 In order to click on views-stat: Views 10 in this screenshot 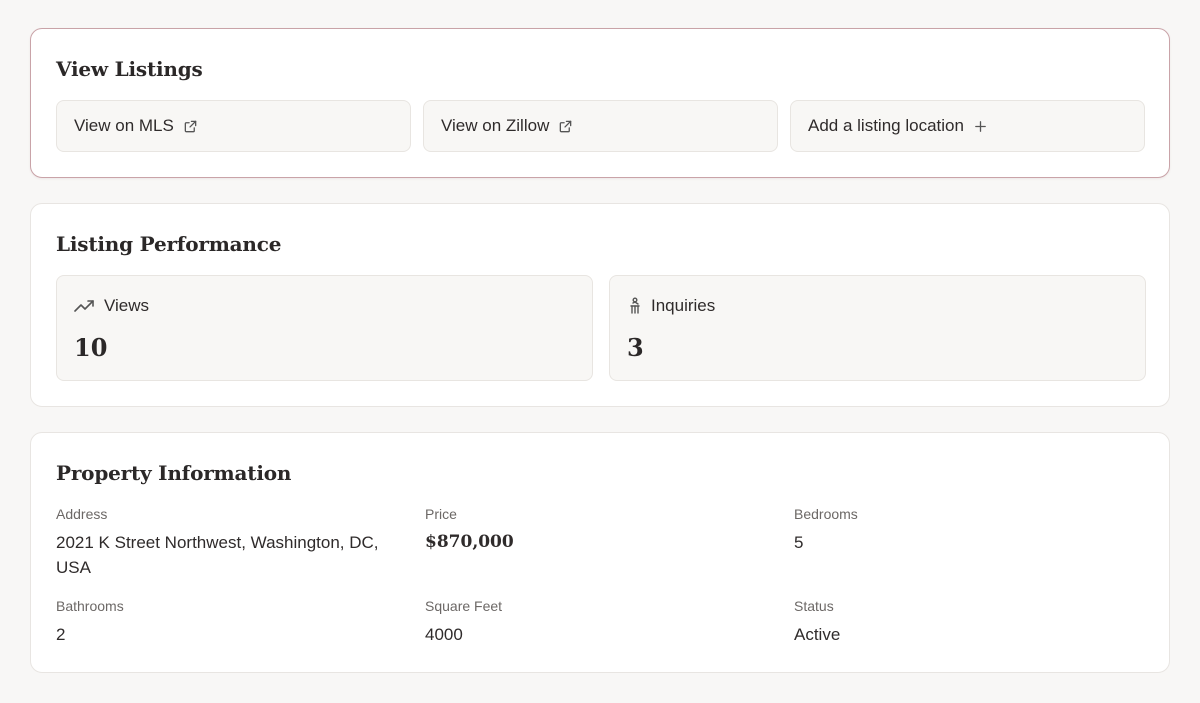, I will do `click(324, 328)`.